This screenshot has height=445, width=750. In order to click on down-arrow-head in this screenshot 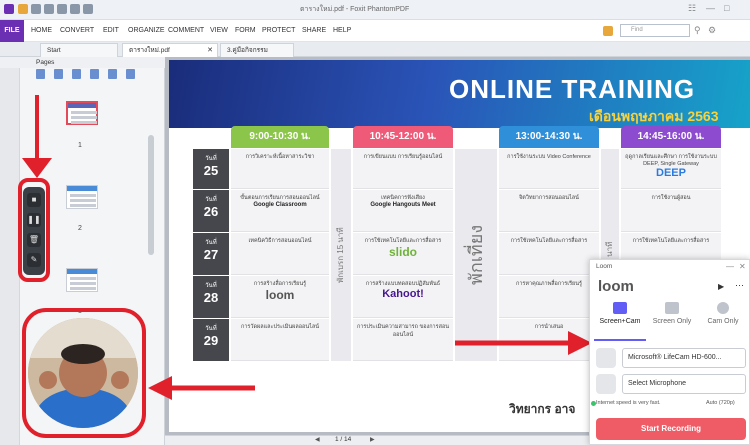, I will do `click(37, 168)`.